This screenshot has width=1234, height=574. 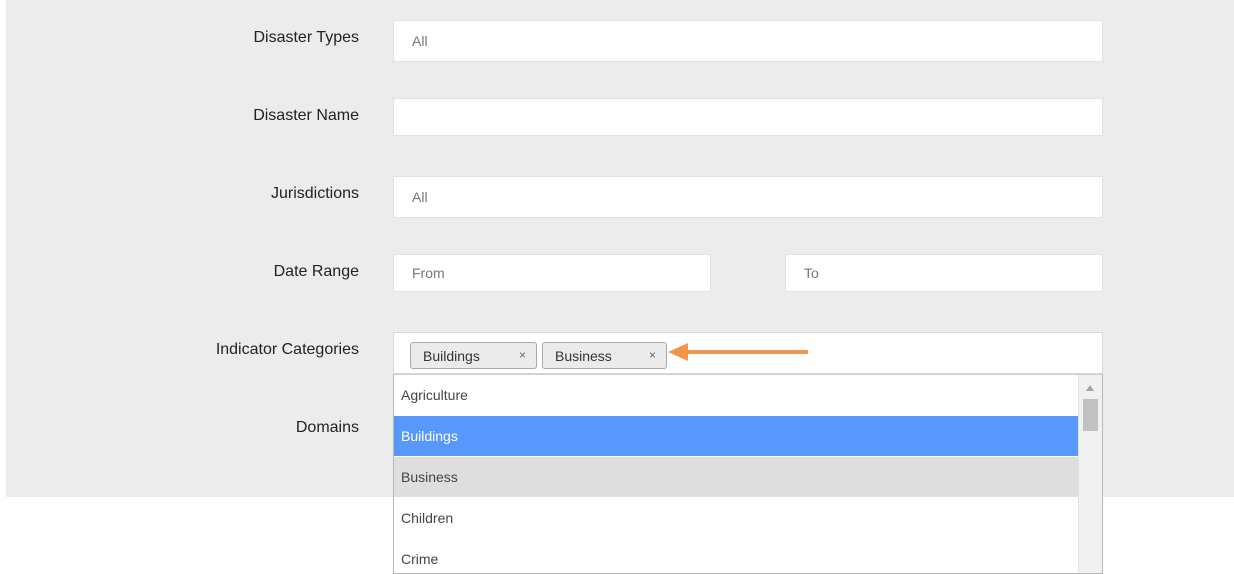 I want to click on scroll-up-arrow-icon, so click(x=1090, y=388).